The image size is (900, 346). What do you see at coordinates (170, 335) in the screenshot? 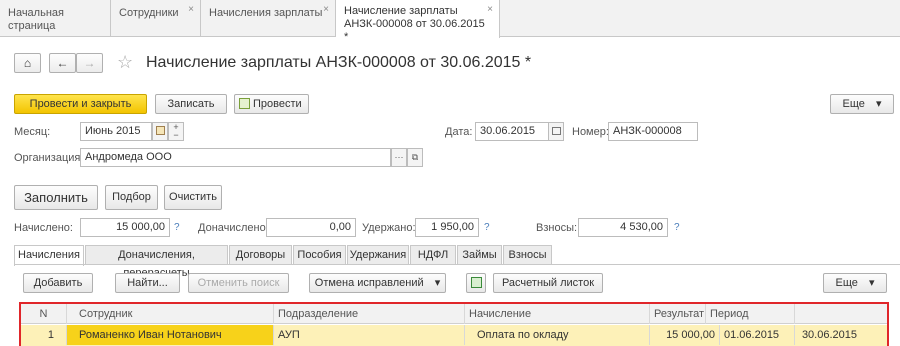
I see `cell-employee: Романенко Иван Нотанович` at bounding box center [170, 335].